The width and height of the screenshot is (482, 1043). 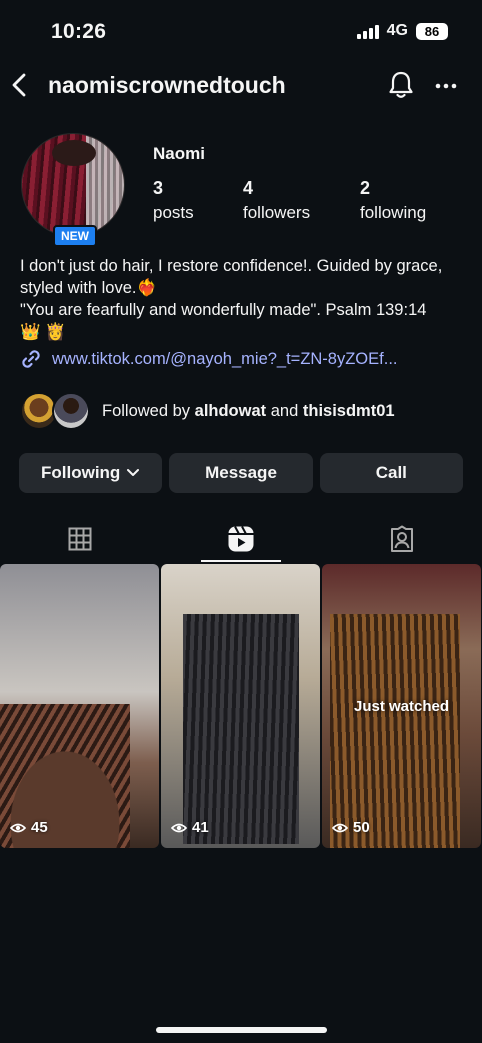 I want to click on tab-tagged, so click(x=402, y=539).